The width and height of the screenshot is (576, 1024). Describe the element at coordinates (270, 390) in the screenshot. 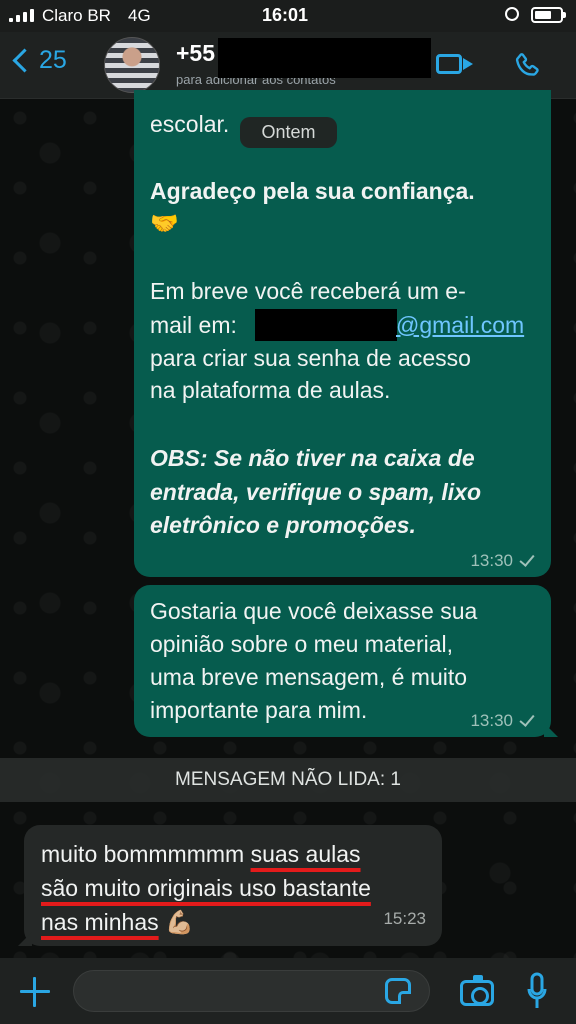

I see `message-text: na plataforma de aulas.` at that location.